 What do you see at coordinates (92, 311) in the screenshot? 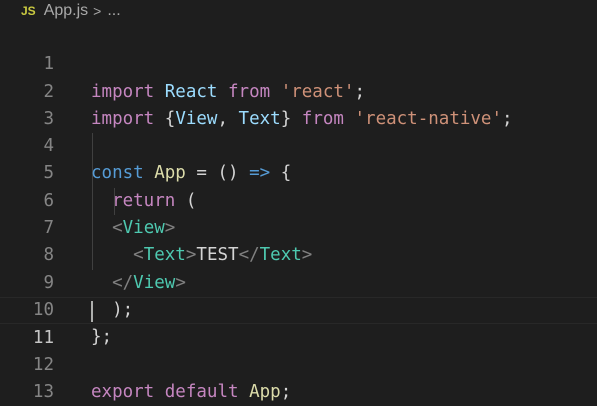
I see `text-cursor` at bounding box center [92, 311].